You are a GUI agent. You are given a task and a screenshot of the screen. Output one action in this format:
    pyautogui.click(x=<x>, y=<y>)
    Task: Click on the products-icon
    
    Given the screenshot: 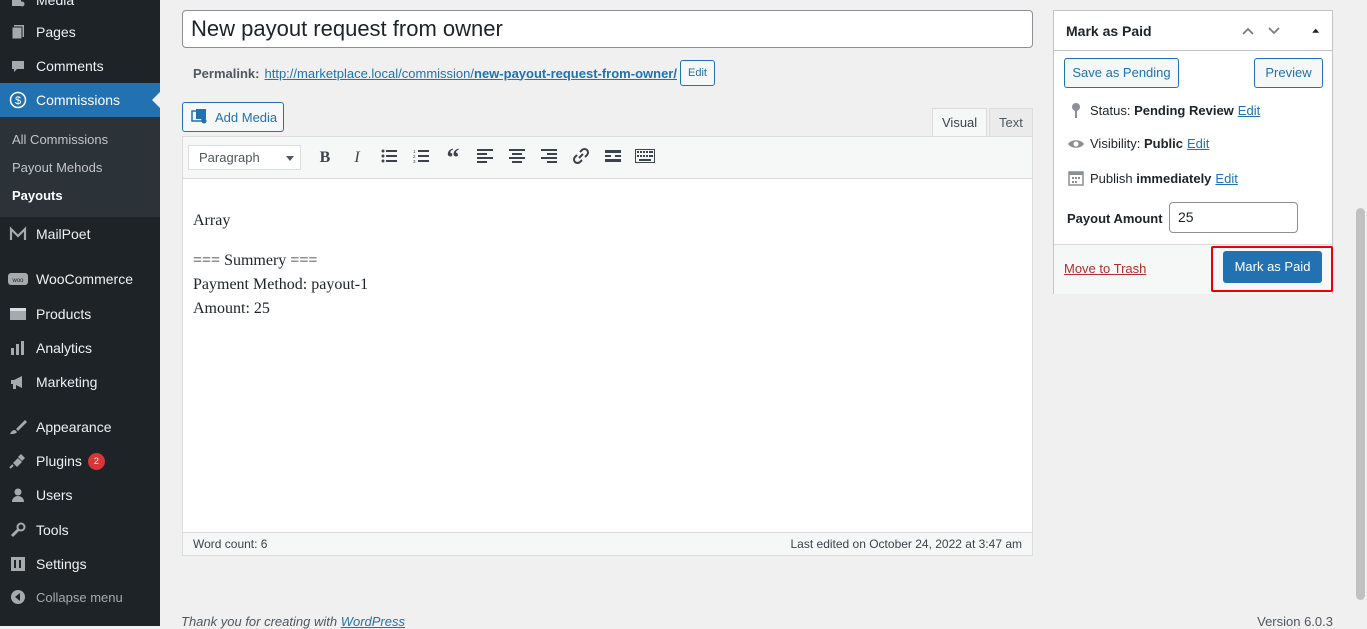 What is the action you would take?
    pyautogui.click(x=18, y=314)
    